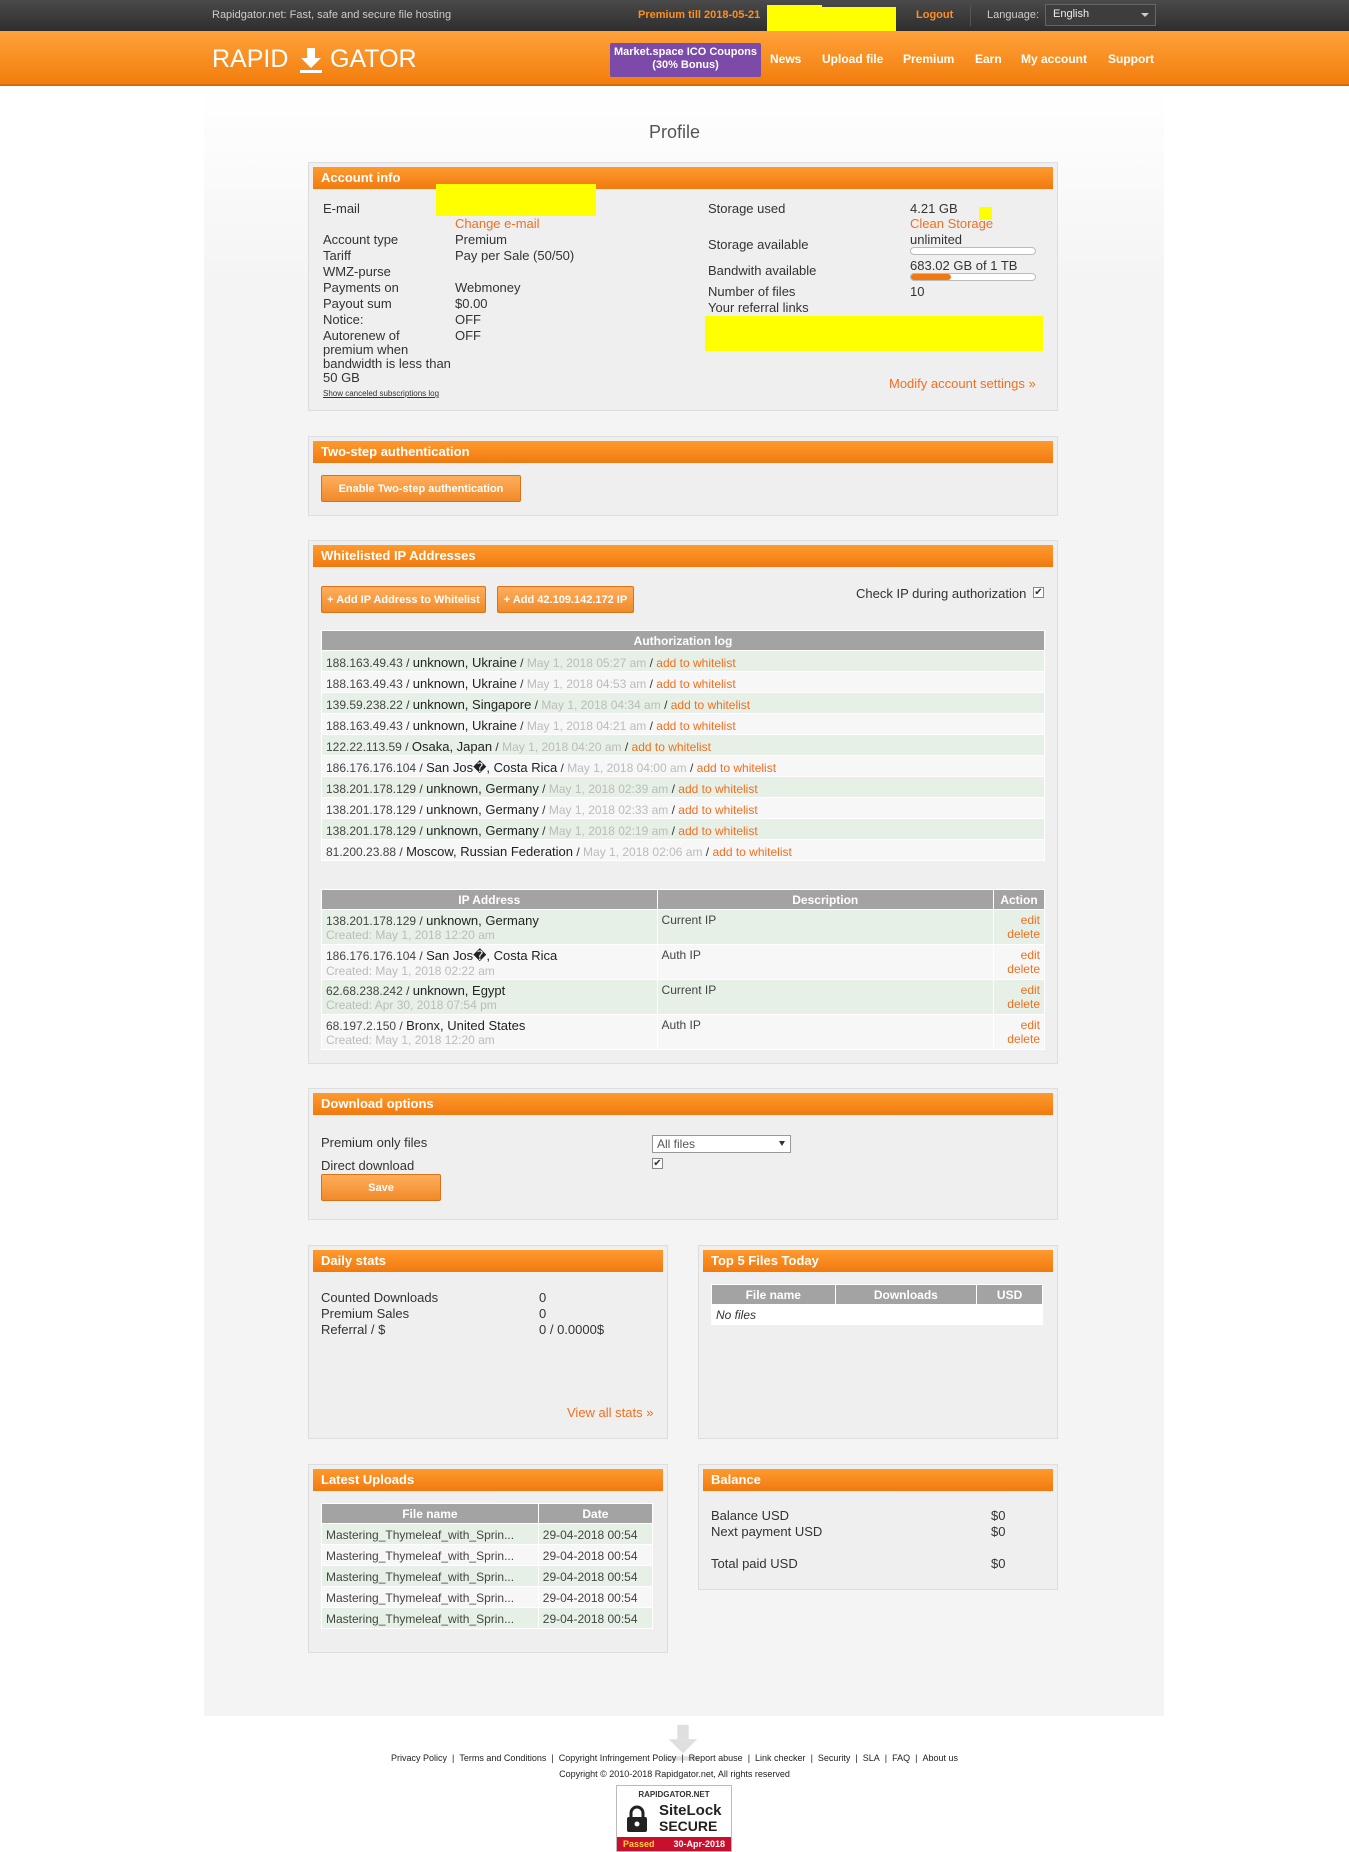 The image size is (1349, 1852). Describe the element at coordinates (825, 962) in the screenshot. I see `ip-description: Auth IP` at that location.